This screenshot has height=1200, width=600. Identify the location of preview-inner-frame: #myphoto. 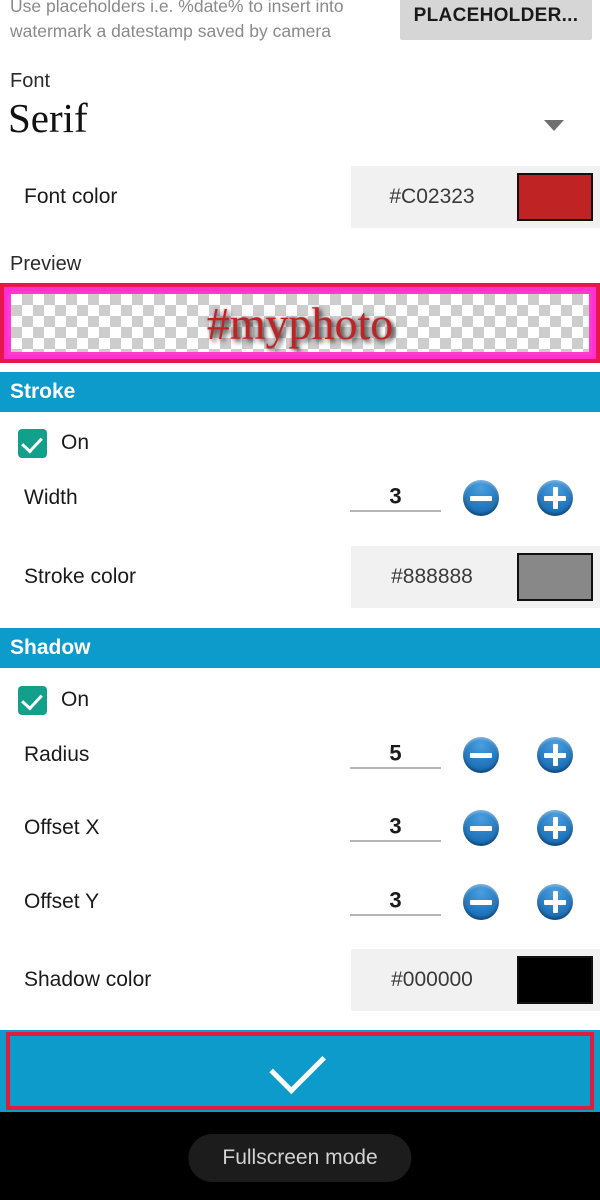
(300, 323).